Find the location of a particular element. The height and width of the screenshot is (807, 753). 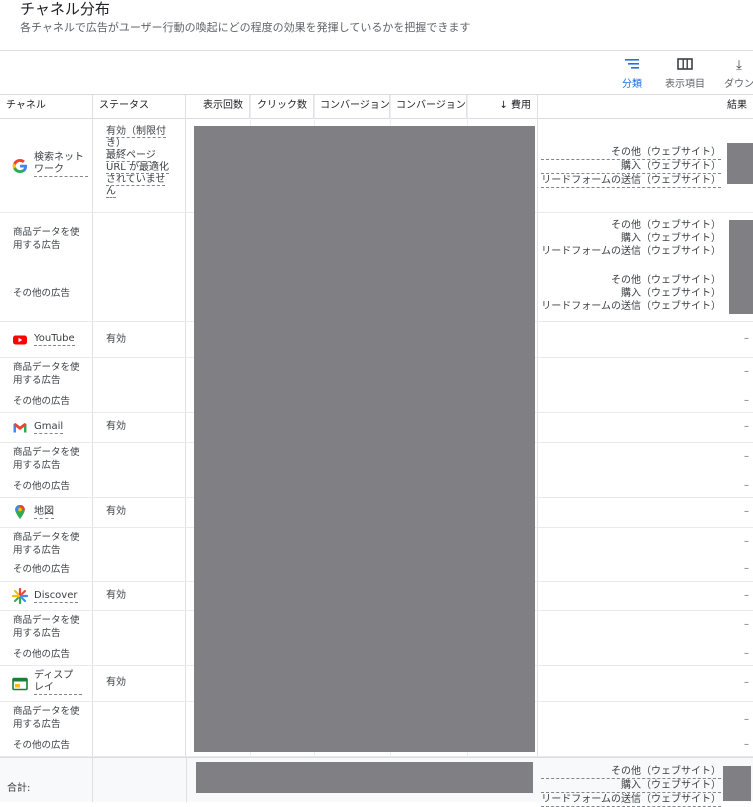

page-title: チャネル分布 is located at coordinates (65, 9).